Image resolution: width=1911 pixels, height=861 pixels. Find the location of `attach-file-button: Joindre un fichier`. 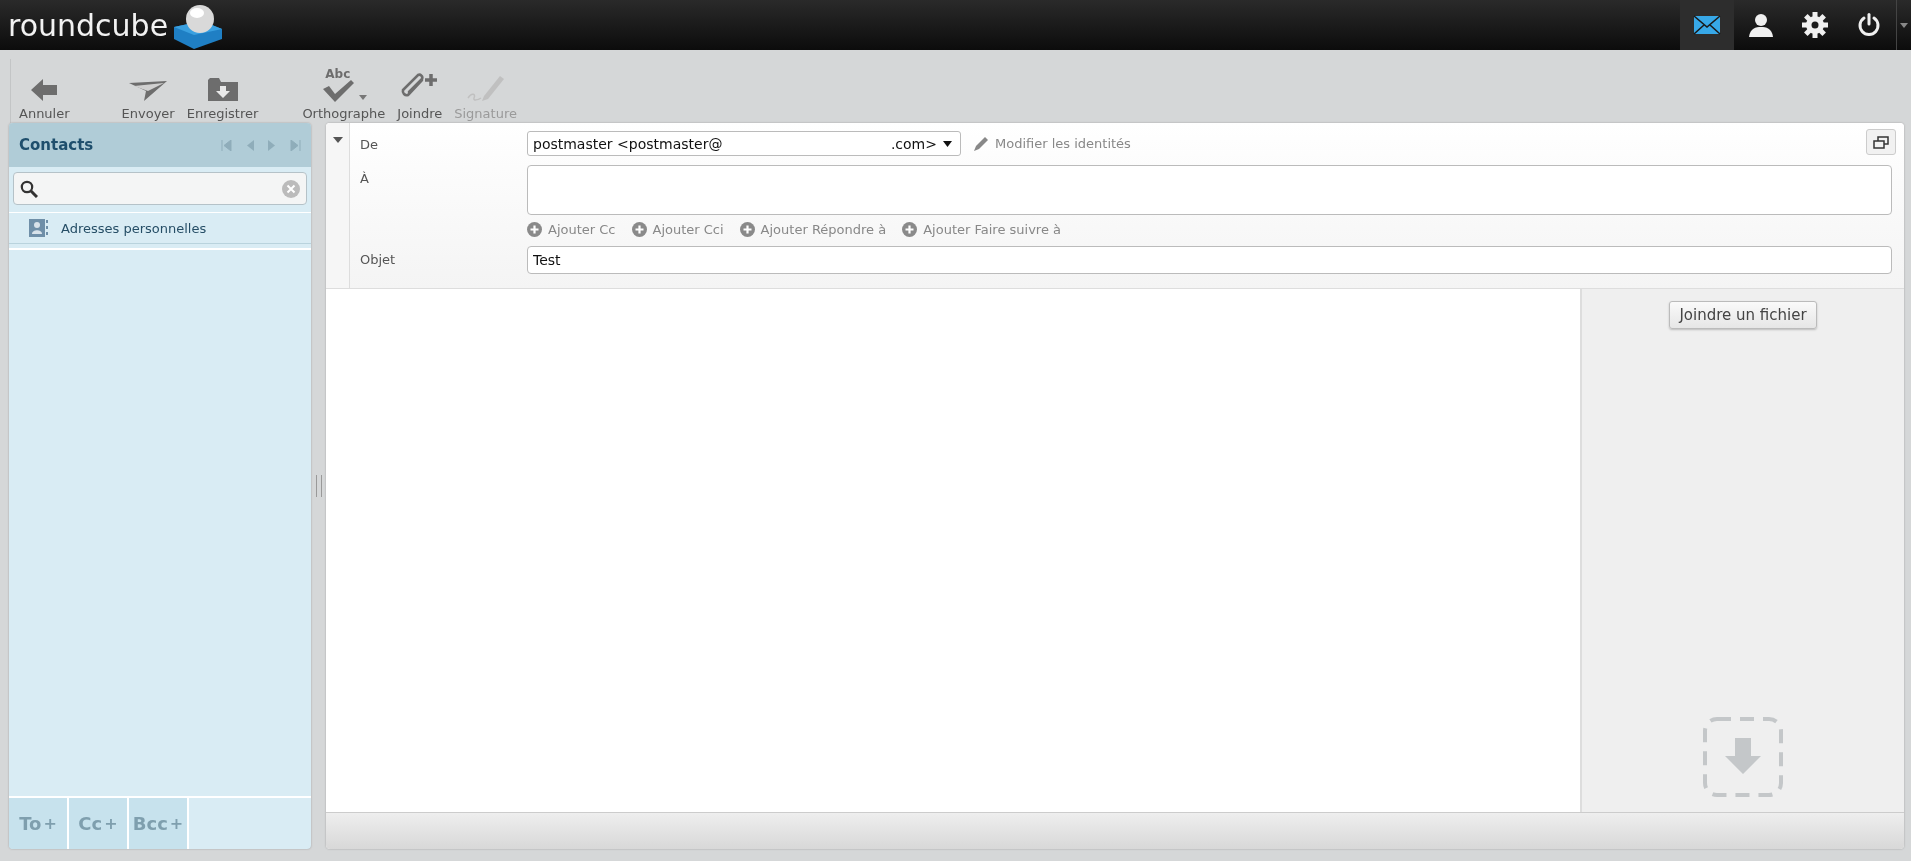

attach-file-button: Joindre un fichier is located at coordinates (1743, 315).